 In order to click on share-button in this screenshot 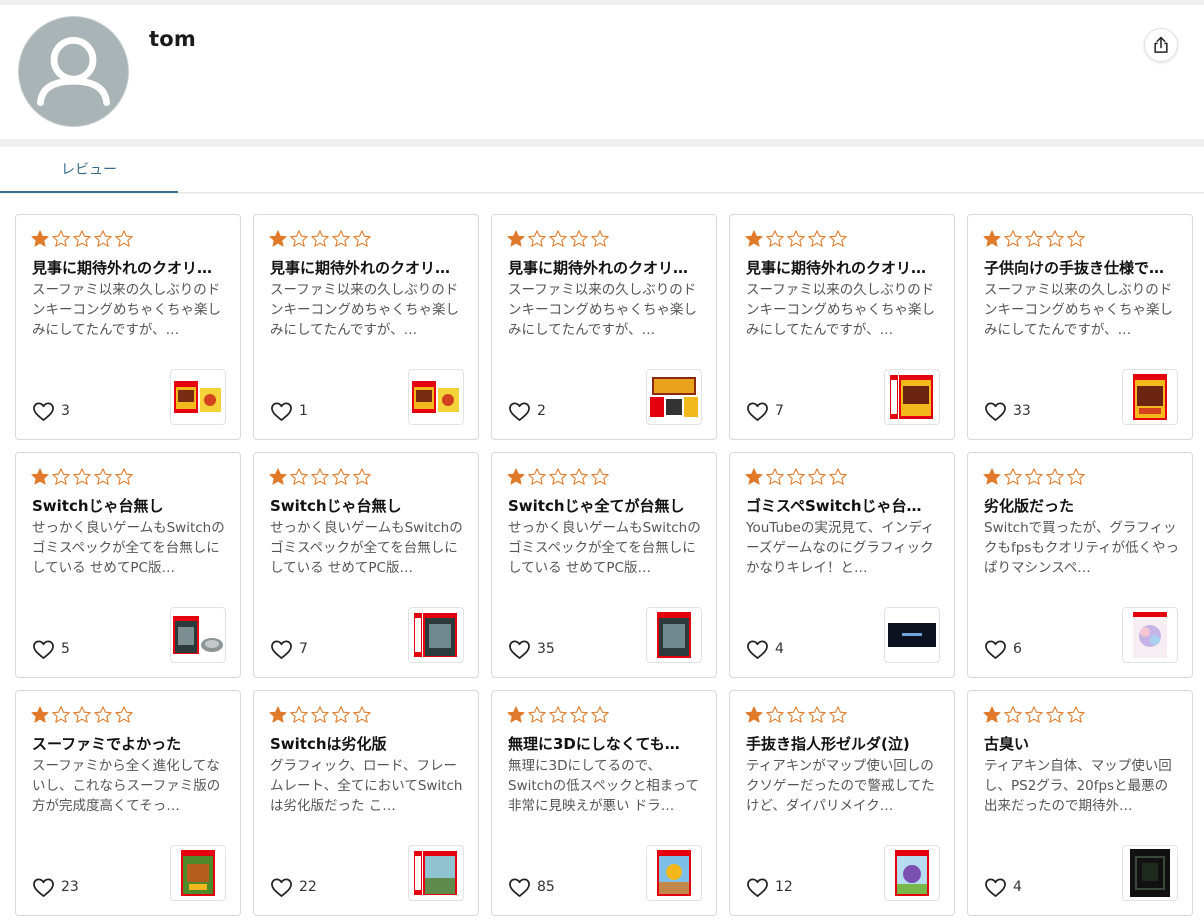, I will do `click(1161, 45)`.